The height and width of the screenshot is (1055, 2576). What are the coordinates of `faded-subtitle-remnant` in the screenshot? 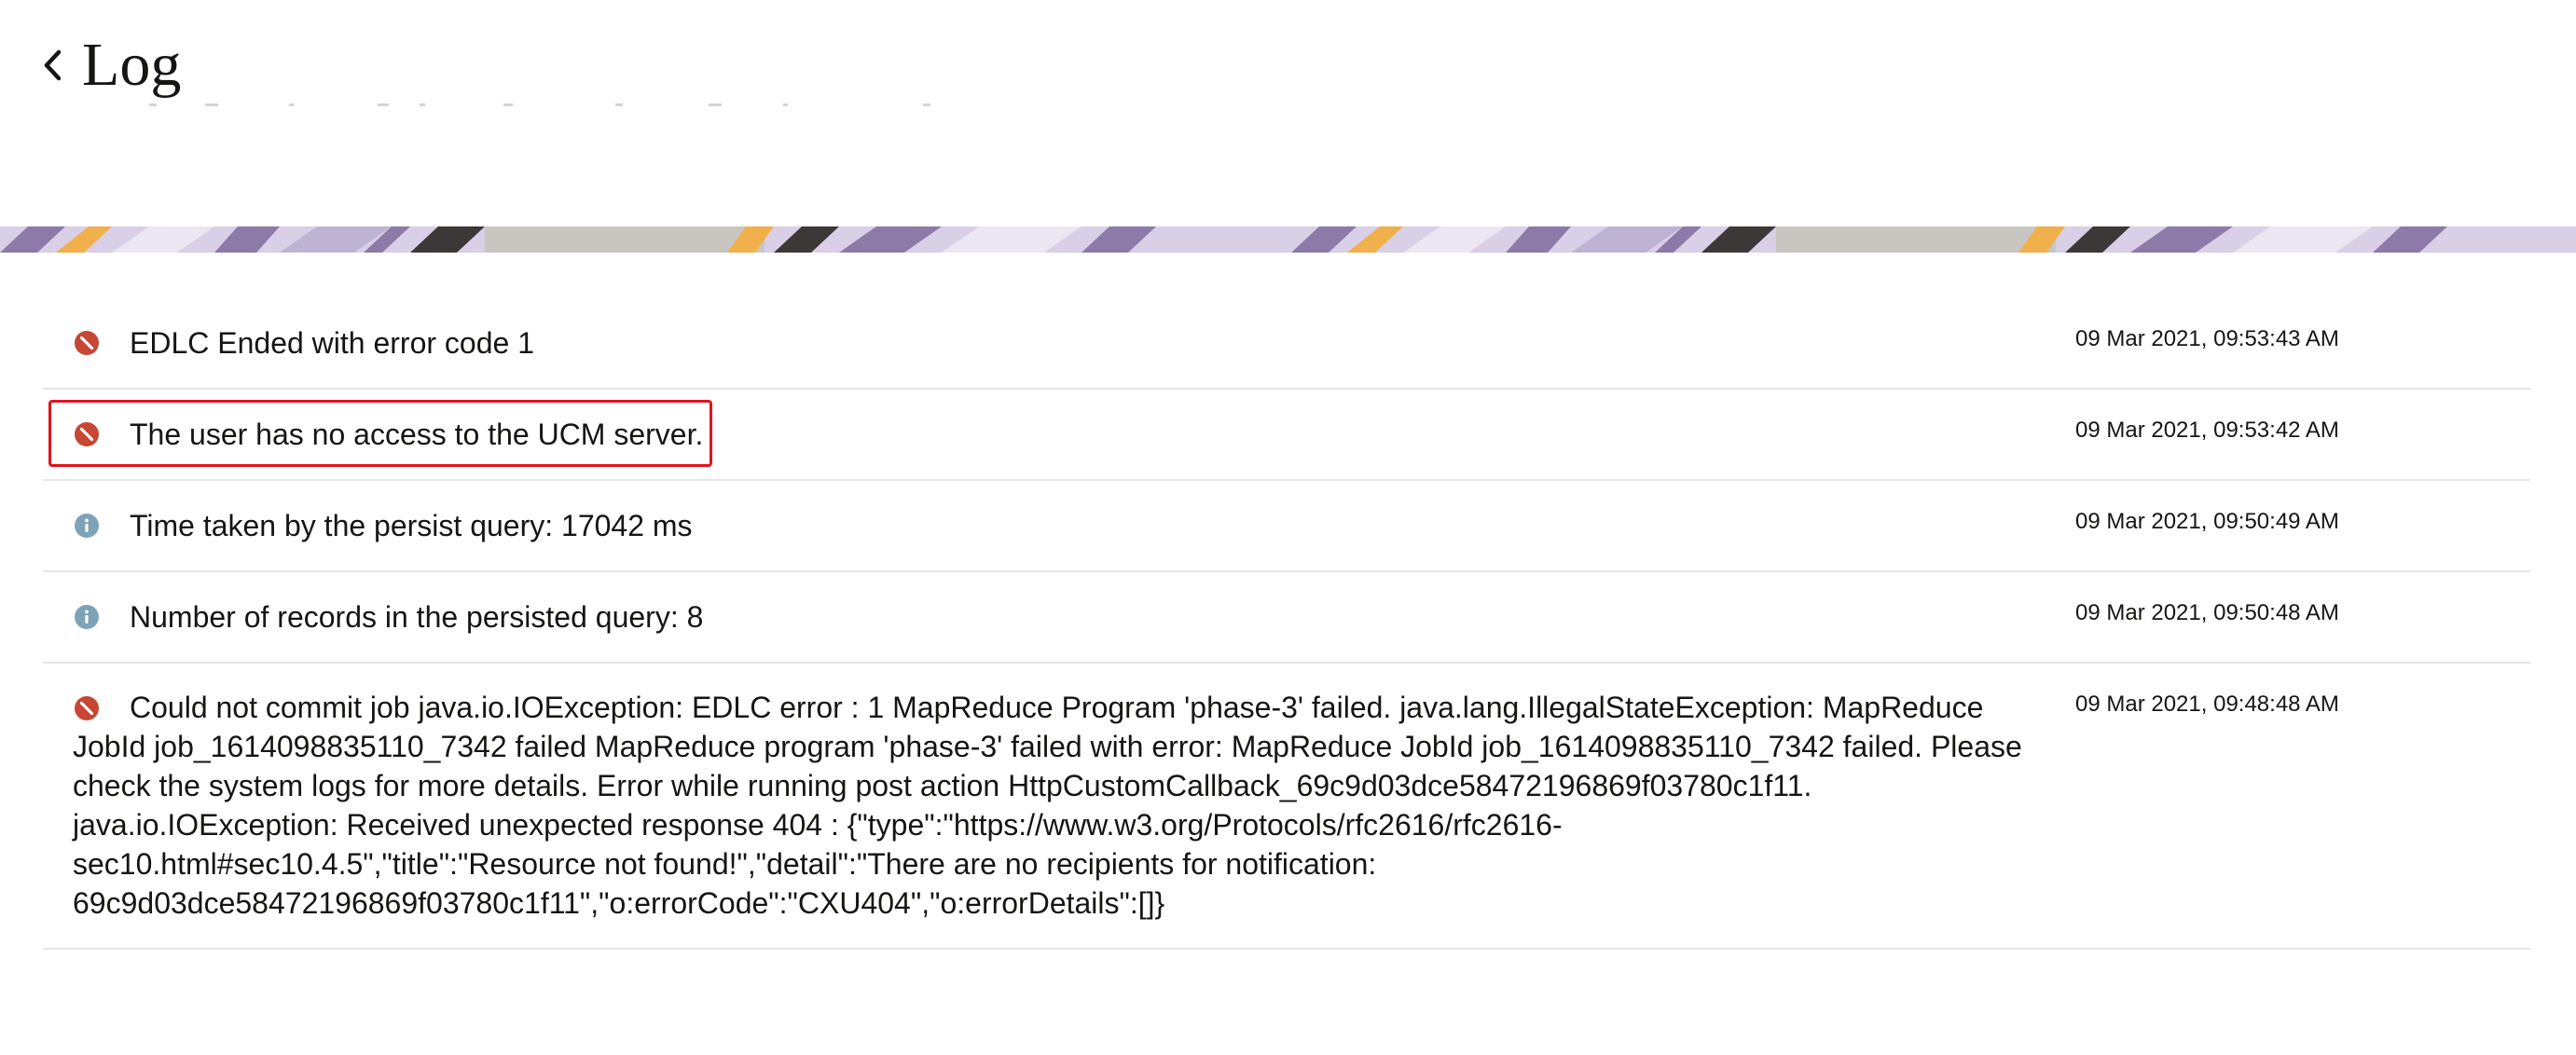 It's located at (539, 104).